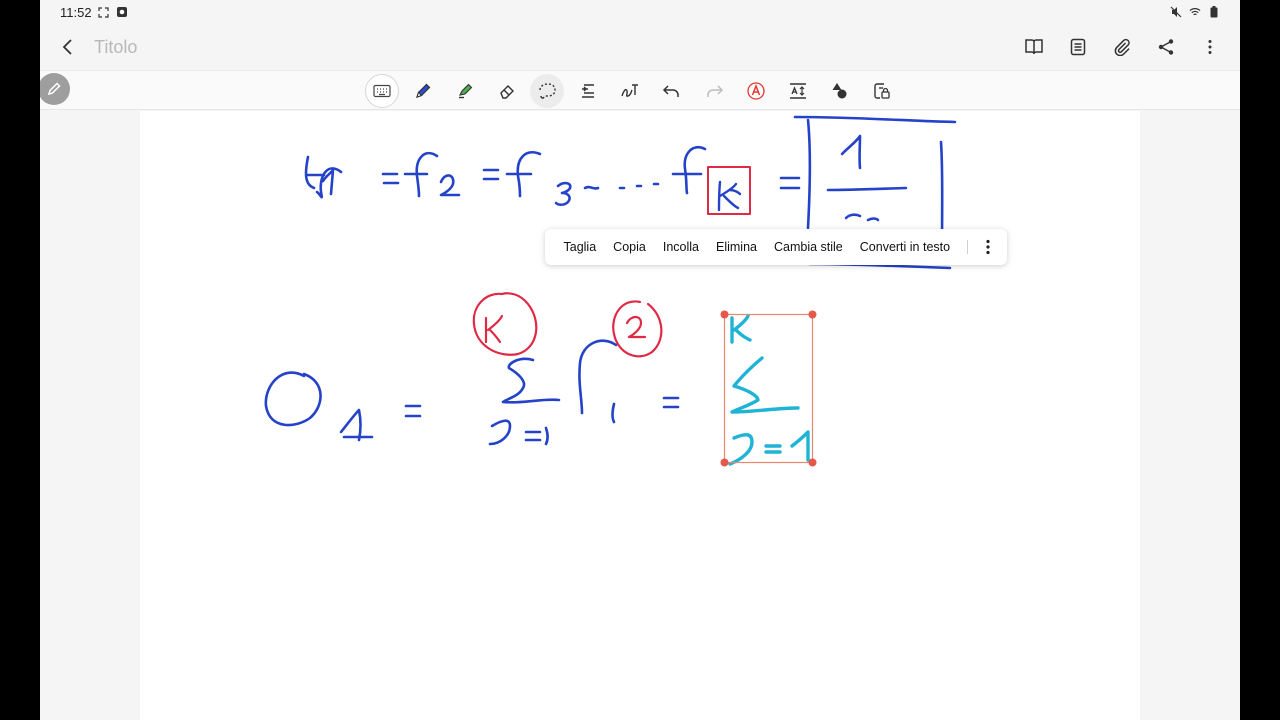 The image size is (1280, 720). Describe the element at coordinates (630, 247) in the screenshot. I see `copy-menu-item: Copia` at that location.